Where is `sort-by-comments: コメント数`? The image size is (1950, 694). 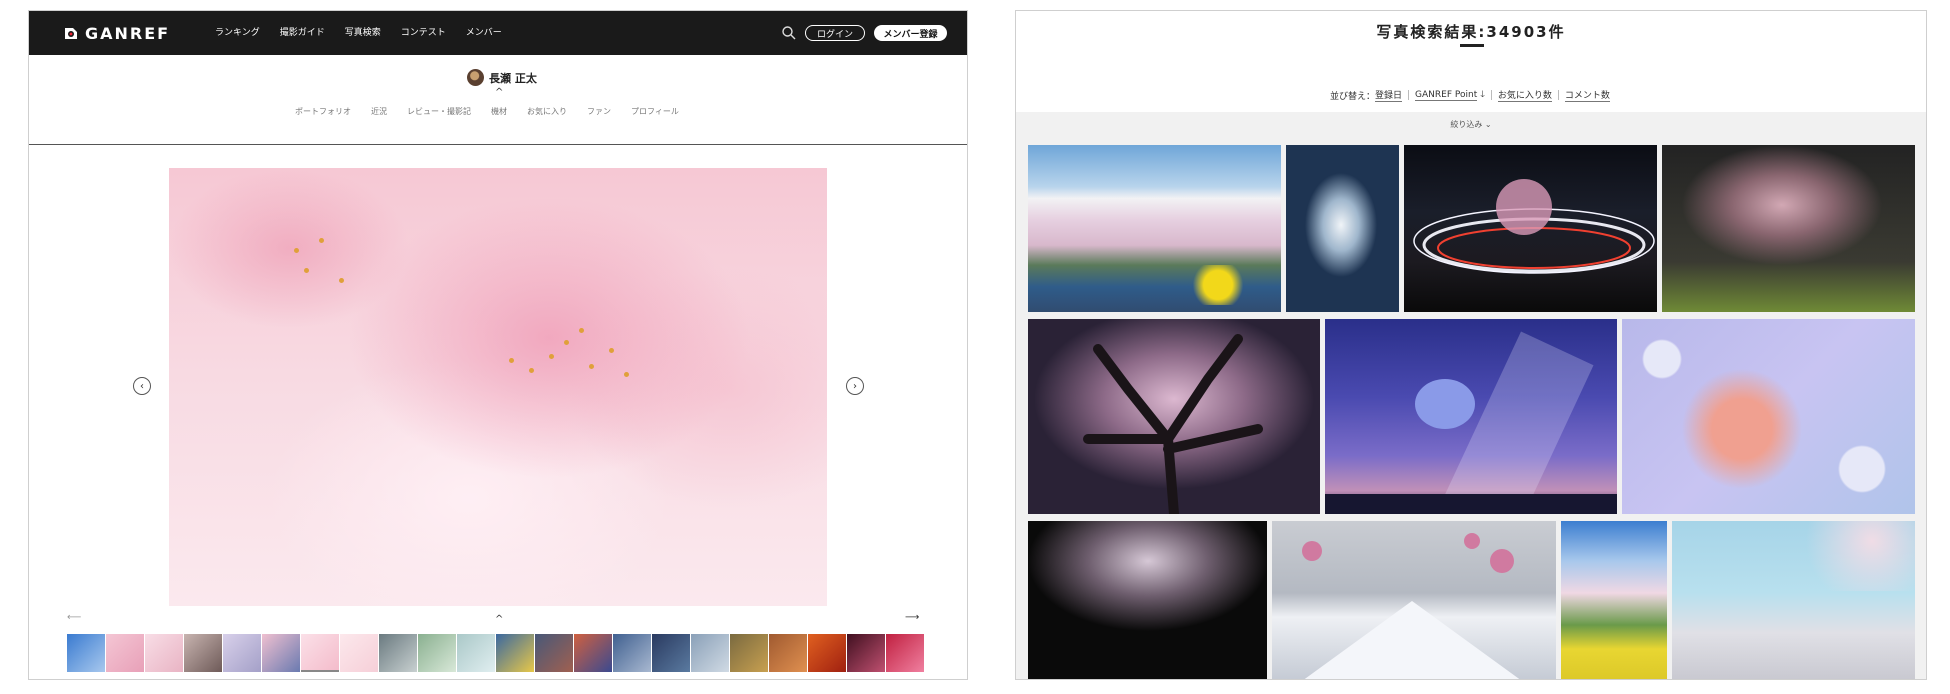 sort-by-comments: コメント数 is located at coordinates (1587, 95).